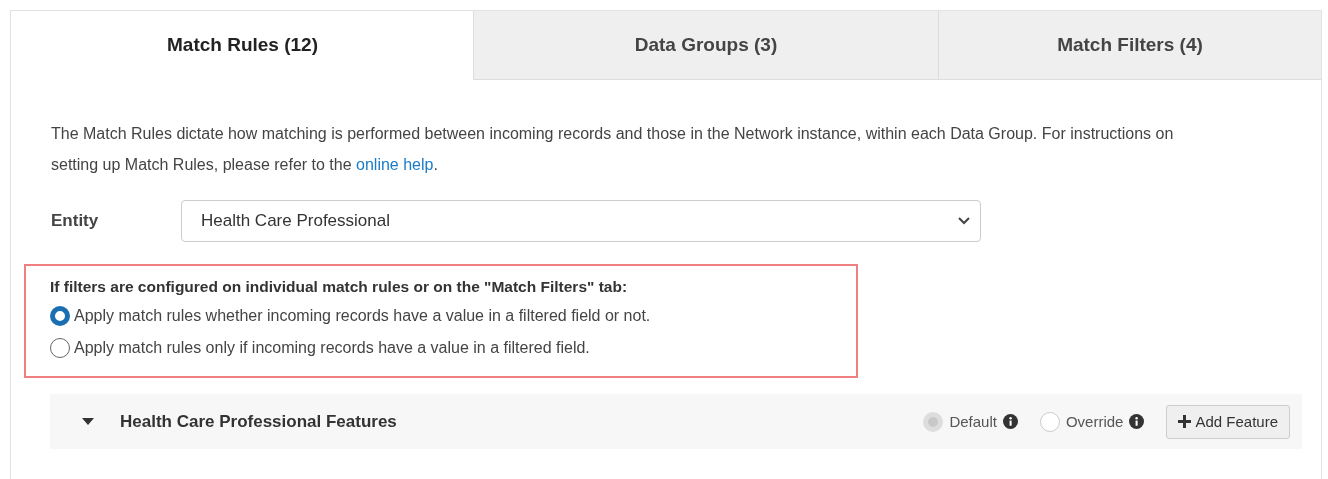 Image resolution: width=1328 pixels, height=479 pixels. I want to click on entity-select: Health Care Professional, so click(581, 221).